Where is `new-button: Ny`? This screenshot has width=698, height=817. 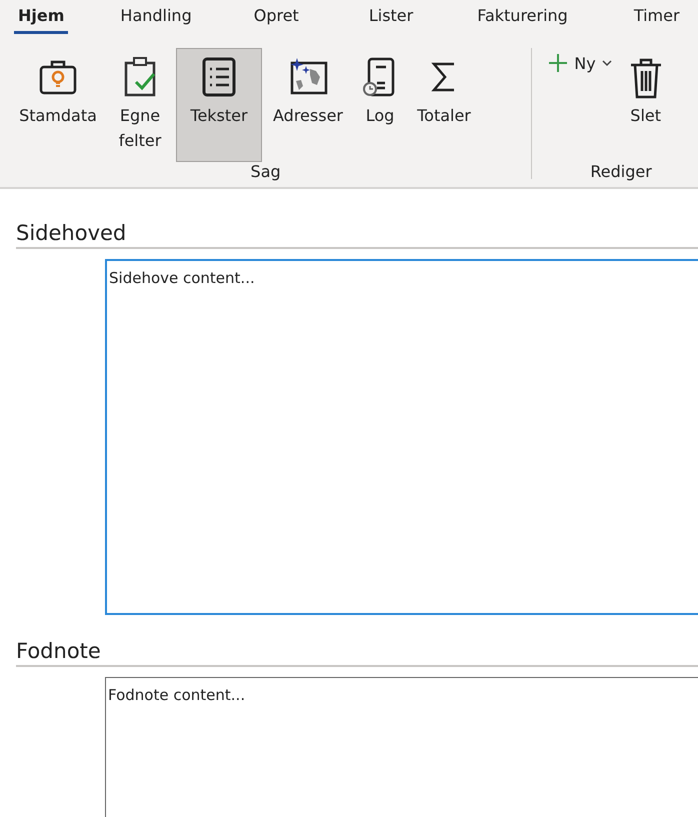
new-button: Ny is located at coordinates (580, 63).